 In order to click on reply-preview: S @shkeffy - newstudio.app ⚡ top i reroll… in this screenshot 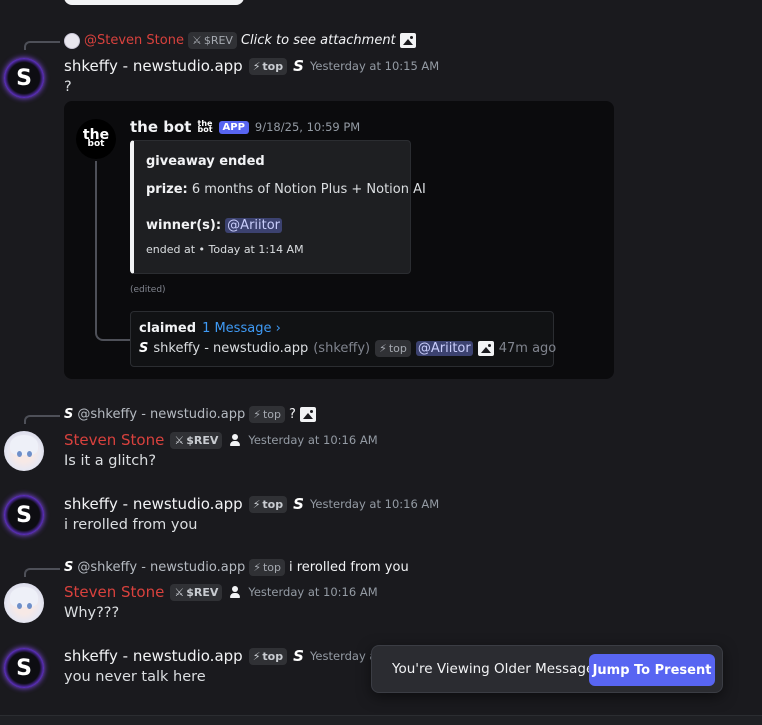, I will do `click(236, 567)`.